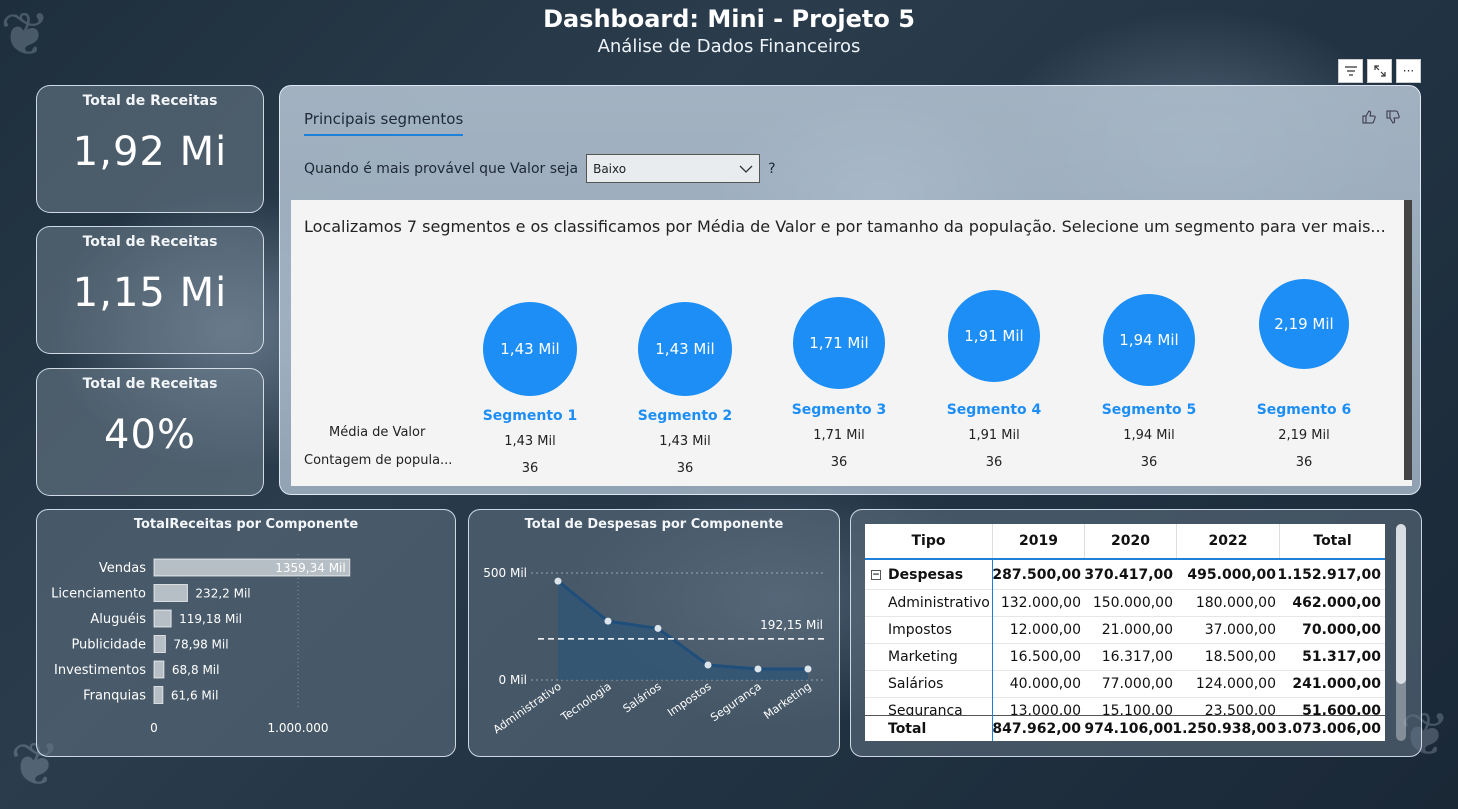 The image size is (1458, 809). I want to click on segment-3: 1,71 Mil Segmento 3 1,71 Mil 36, so click(839, 382).